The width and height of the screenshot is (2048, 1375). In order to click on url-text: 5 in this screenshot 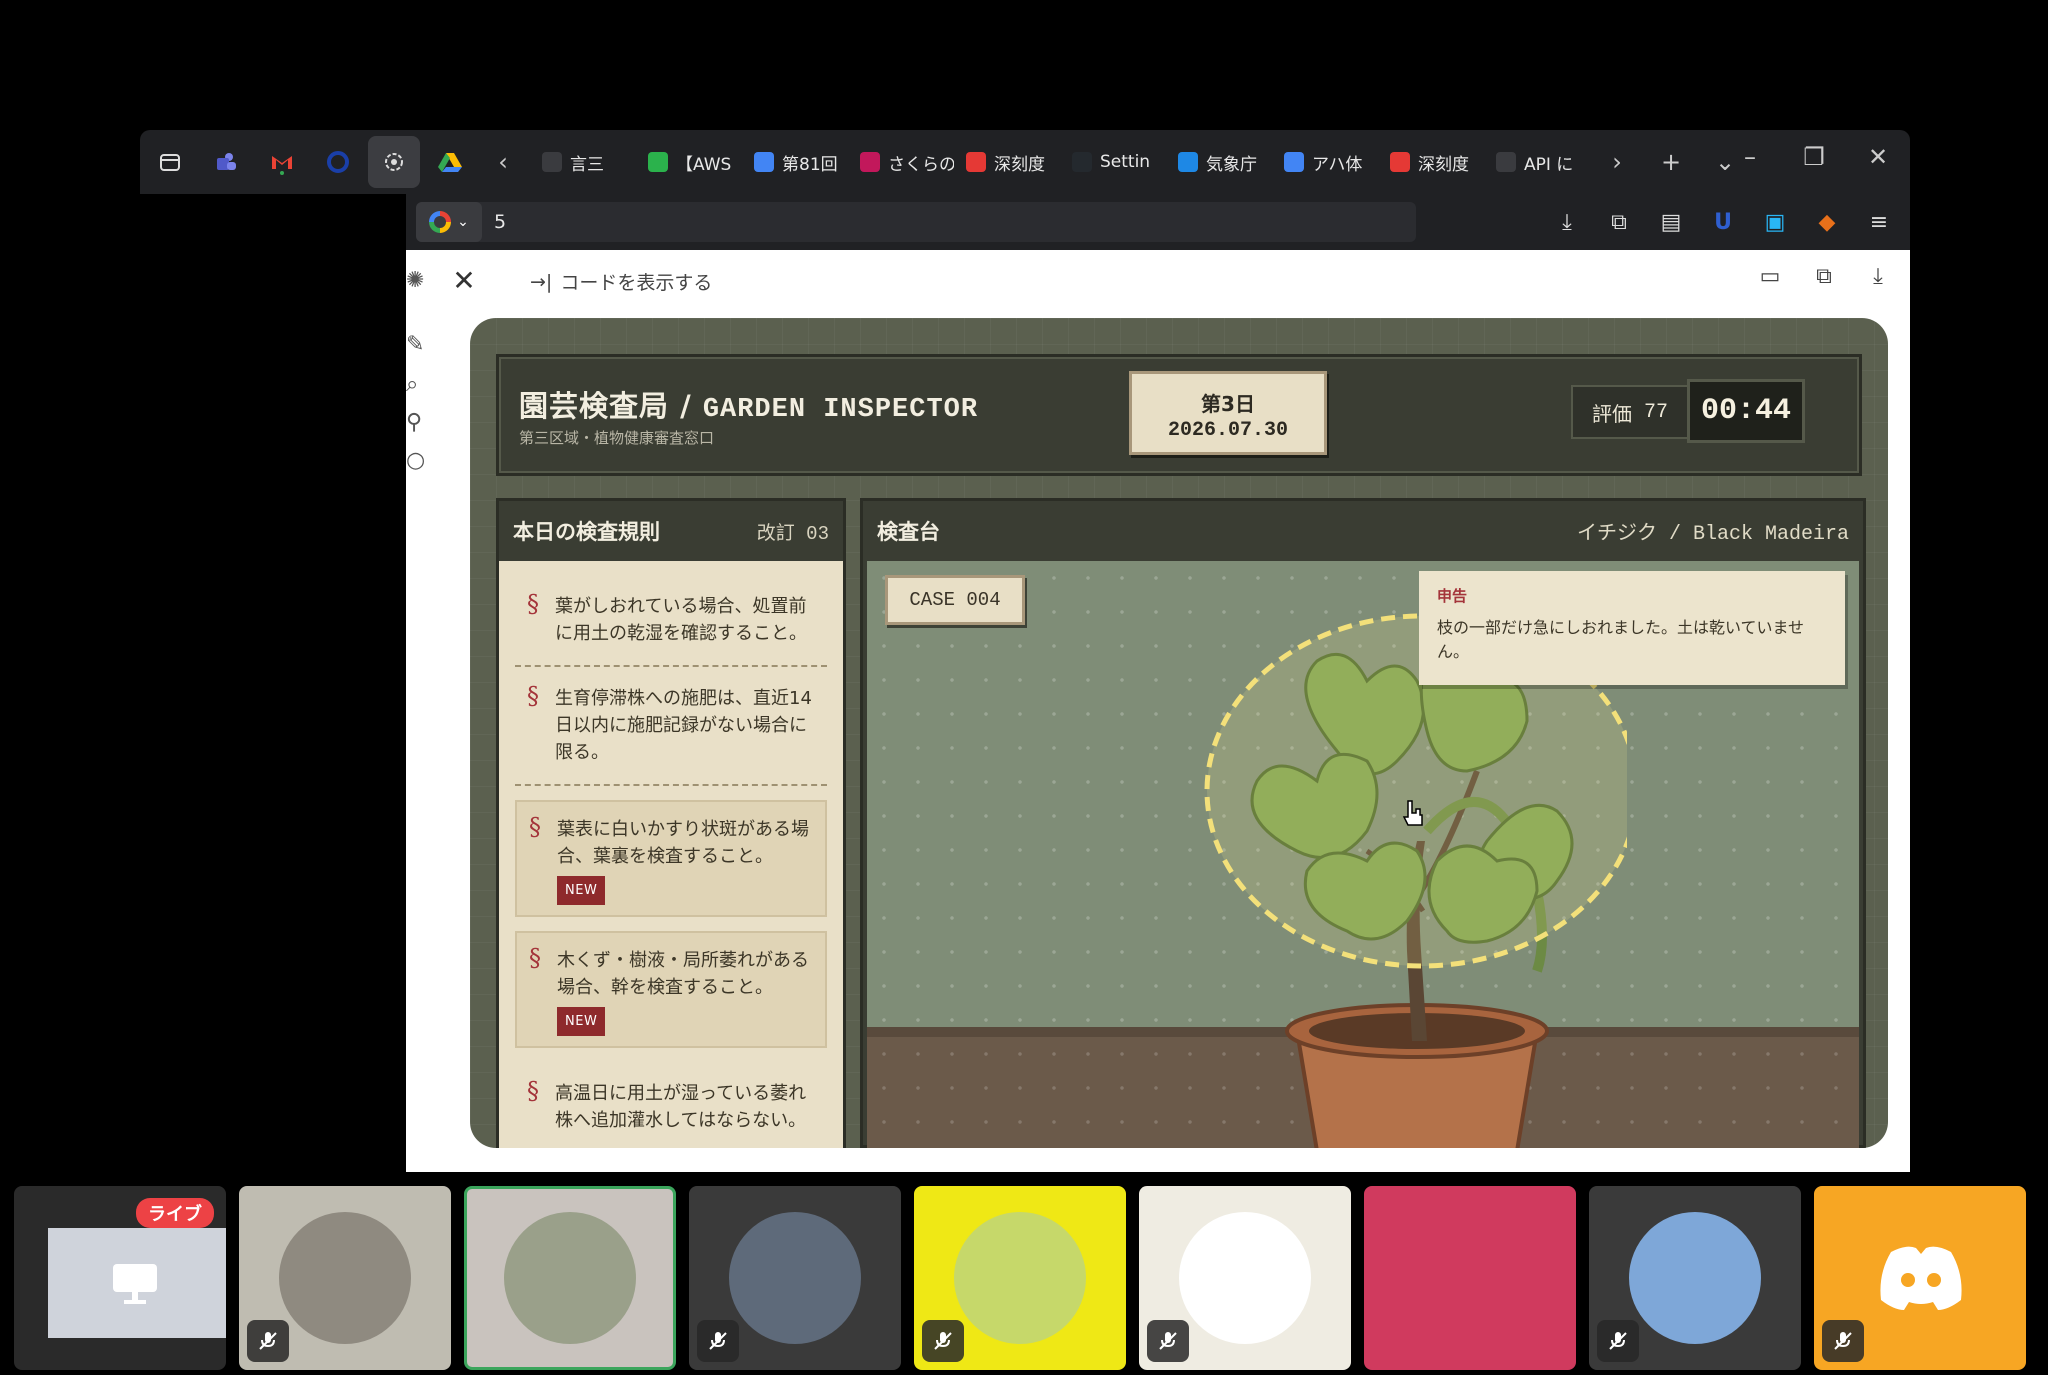, I will do `click(500, 222)`.